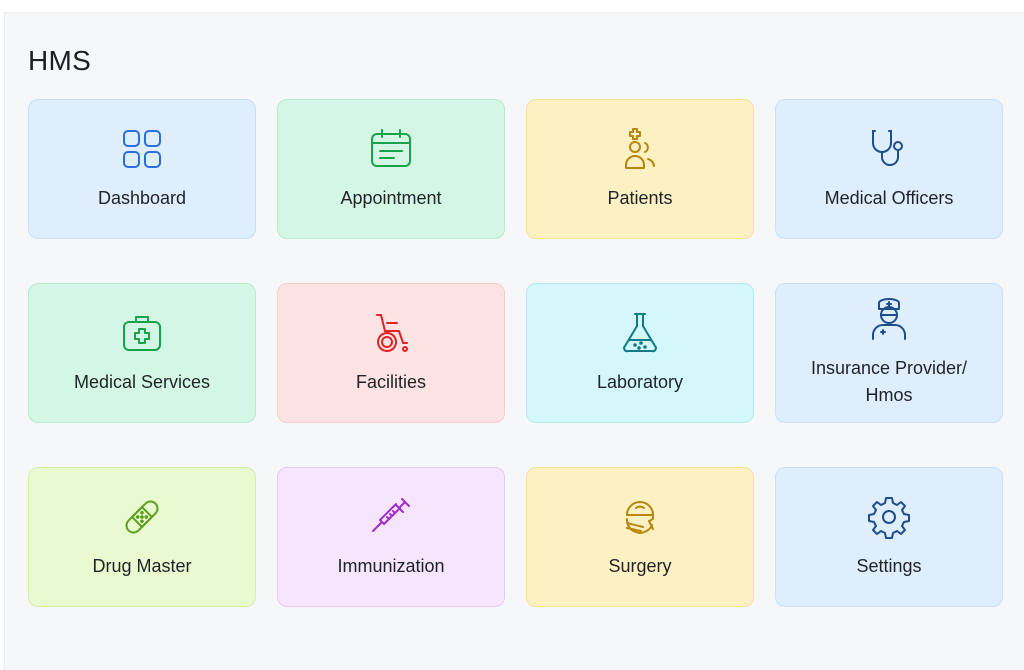  I want to click on flask-icon, so click(640, 333).